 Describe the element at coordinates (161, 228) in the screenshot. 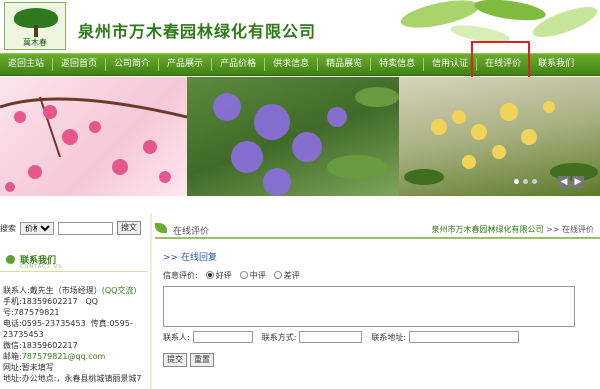

I see `leaf-icon` at that location.